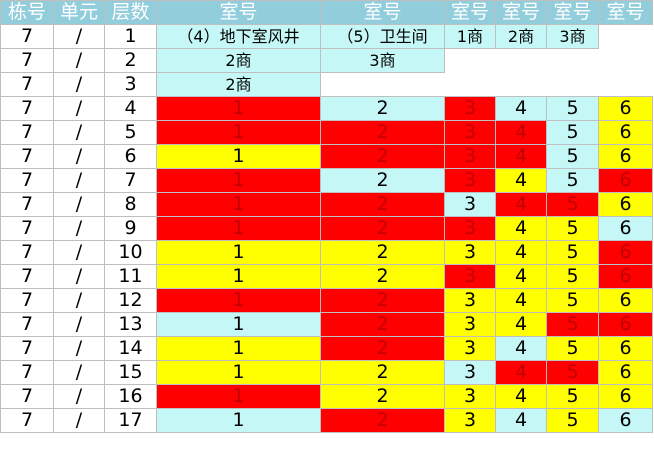 Image resolution: width=654 pixels, height=451 pixels. Describe the element at coordinates (130, 108) in the screenshot. I see `floor-cell: 4` at that location.